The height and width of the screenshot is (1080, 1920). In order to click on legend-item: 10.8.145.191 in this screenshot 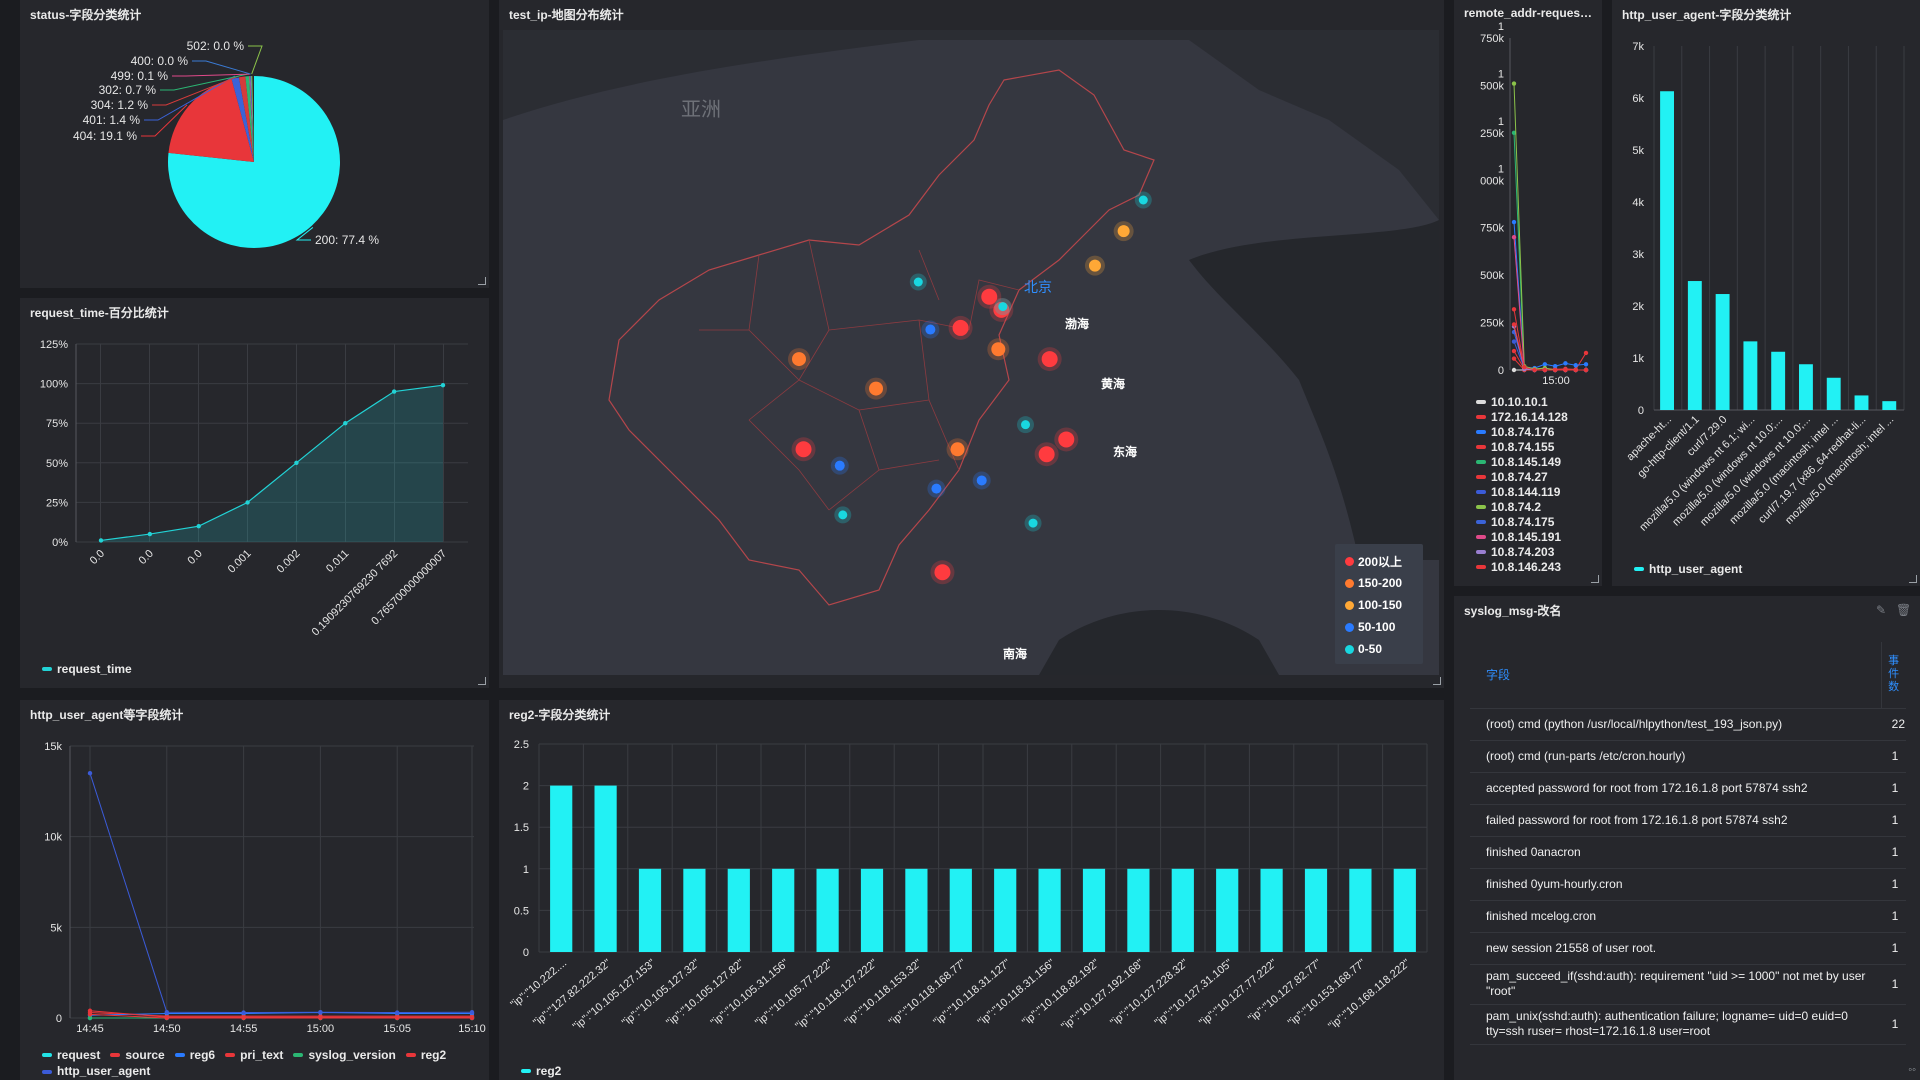, I will do `click(1522, 536)`.